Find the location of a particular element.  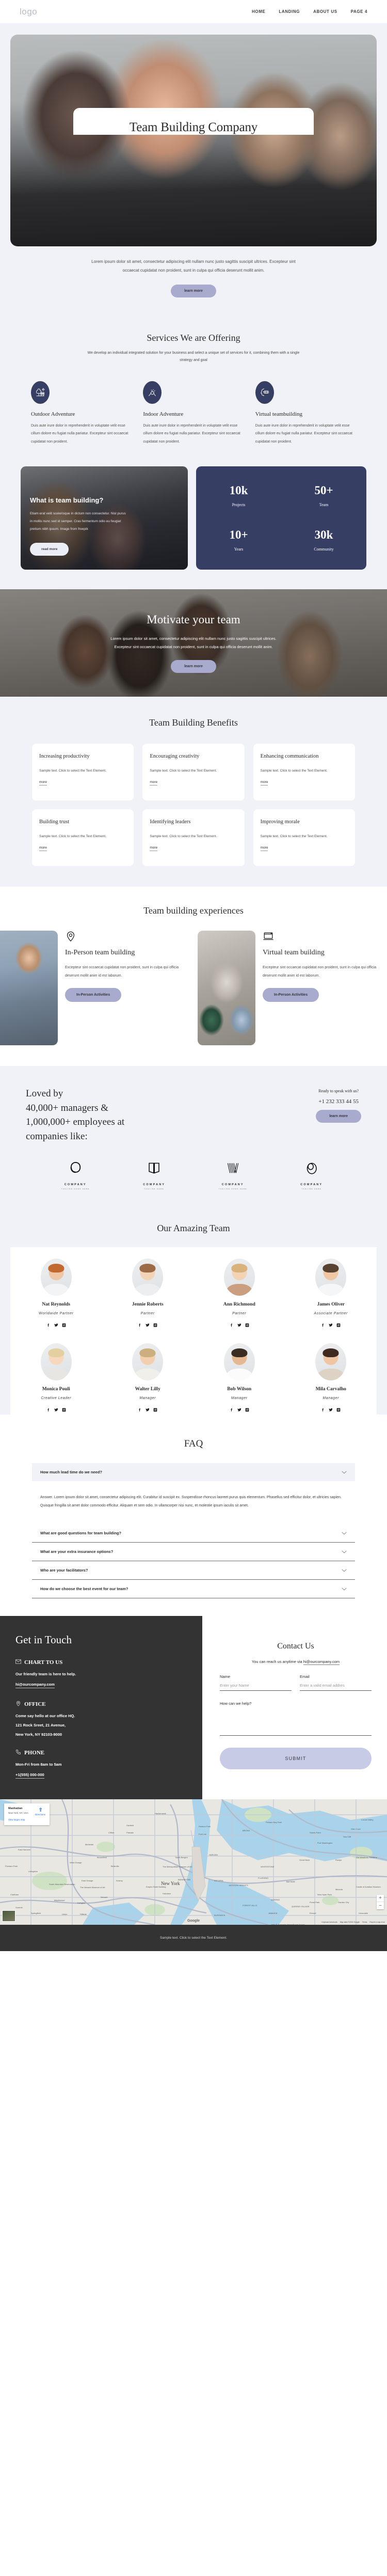

site-logo: logo is located at coordinates (28, 12).